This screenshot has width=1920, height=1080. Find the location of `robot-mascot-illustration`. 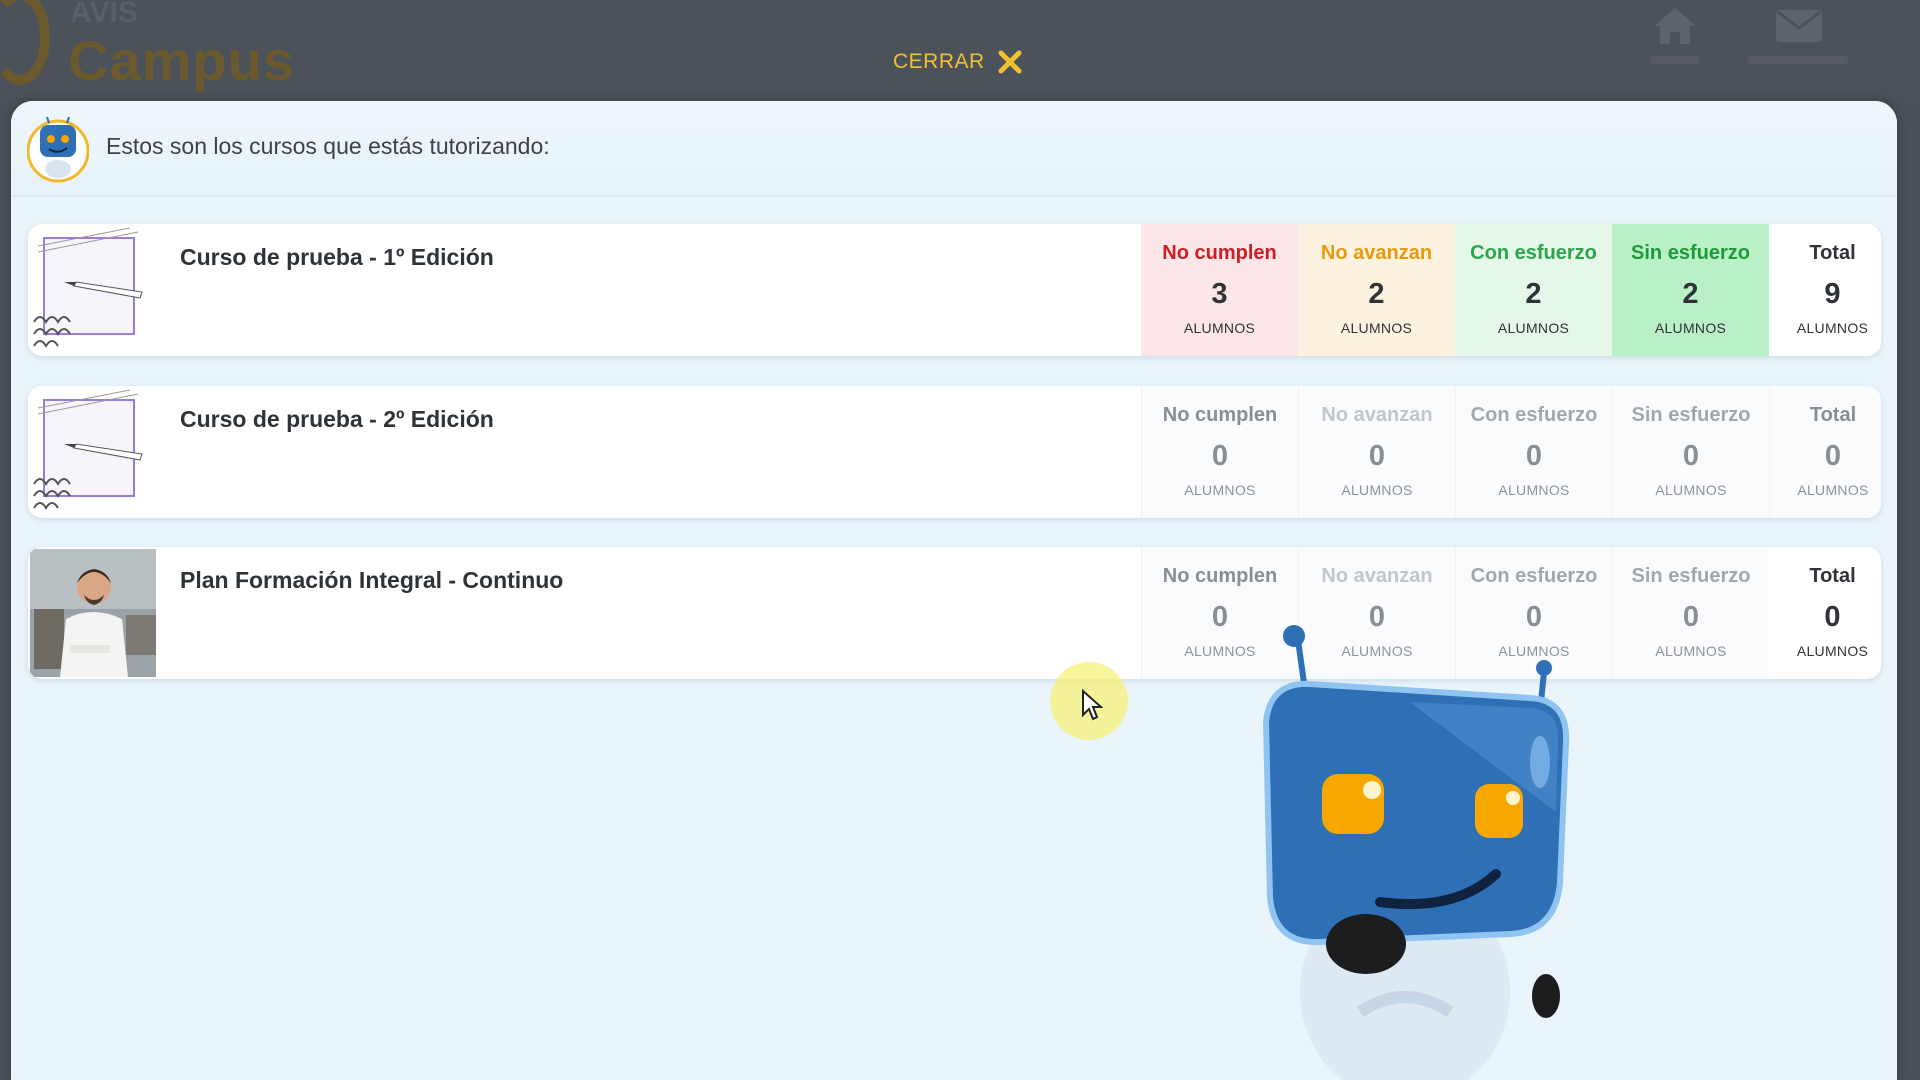

robot-mascot-illustration is located at coordinates (1416, 852).